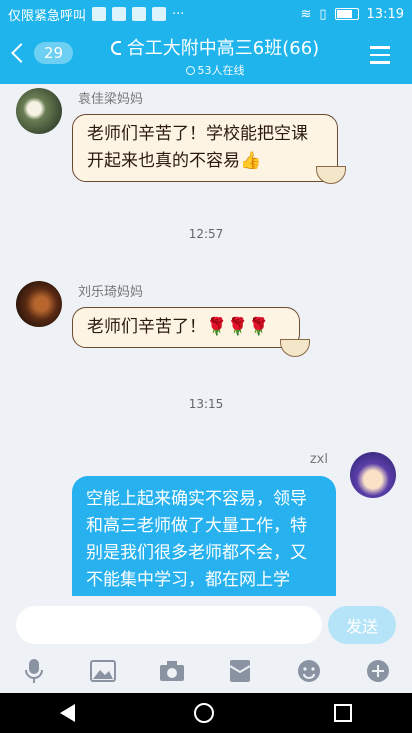  I want to click on menu-button, so click(380, 57).